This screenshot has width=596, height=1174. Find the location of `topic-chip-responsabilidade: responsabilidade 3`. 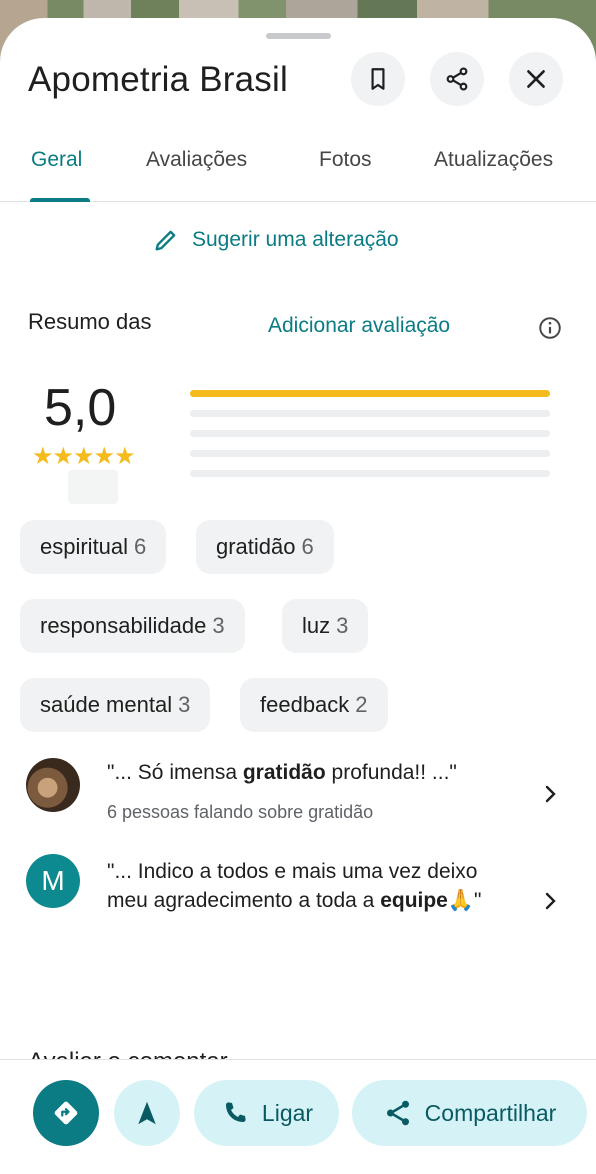

topic-chip-responsabilidade: responsabilidade 3 is located at coordinates (132, 626).